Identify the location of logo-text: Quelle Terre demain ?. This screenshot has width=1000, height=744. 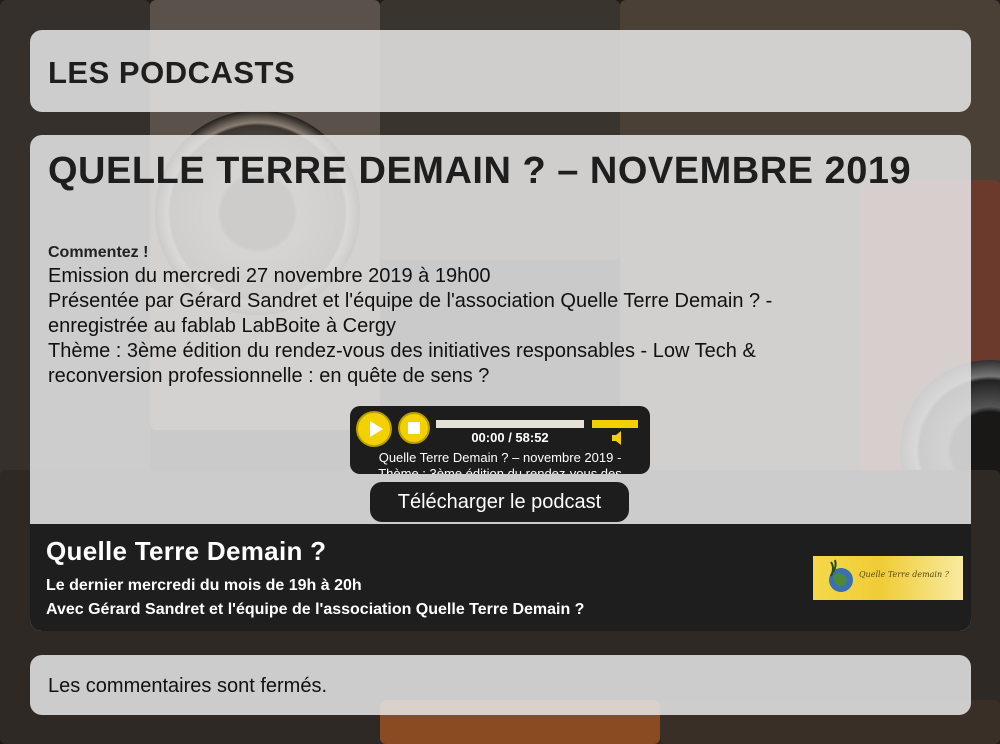
(904, 574).